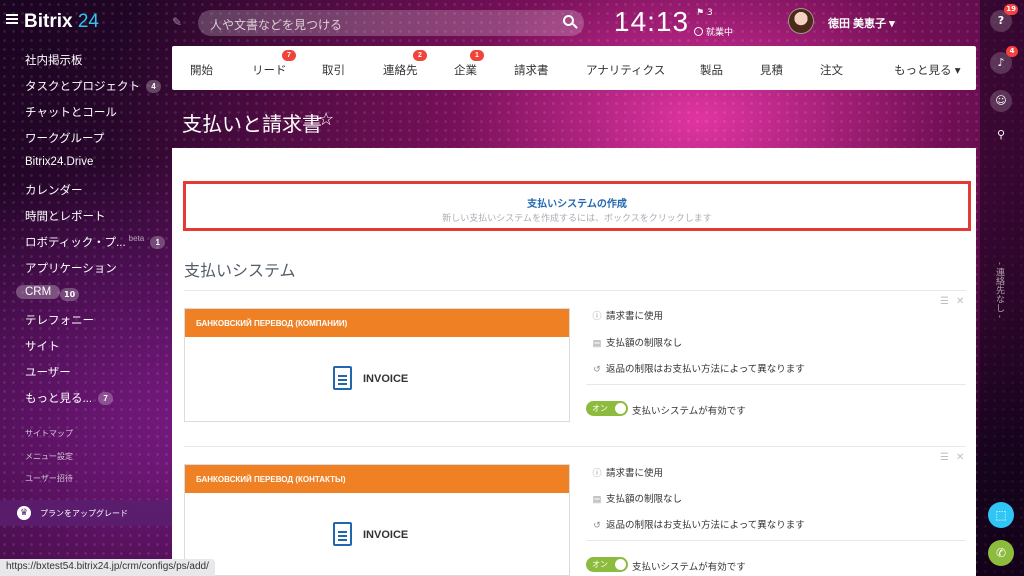  What do you see at coordinates (420, 55) in the screenshot?
I see `tab-badge: 2` at bounding box center [420, 55].